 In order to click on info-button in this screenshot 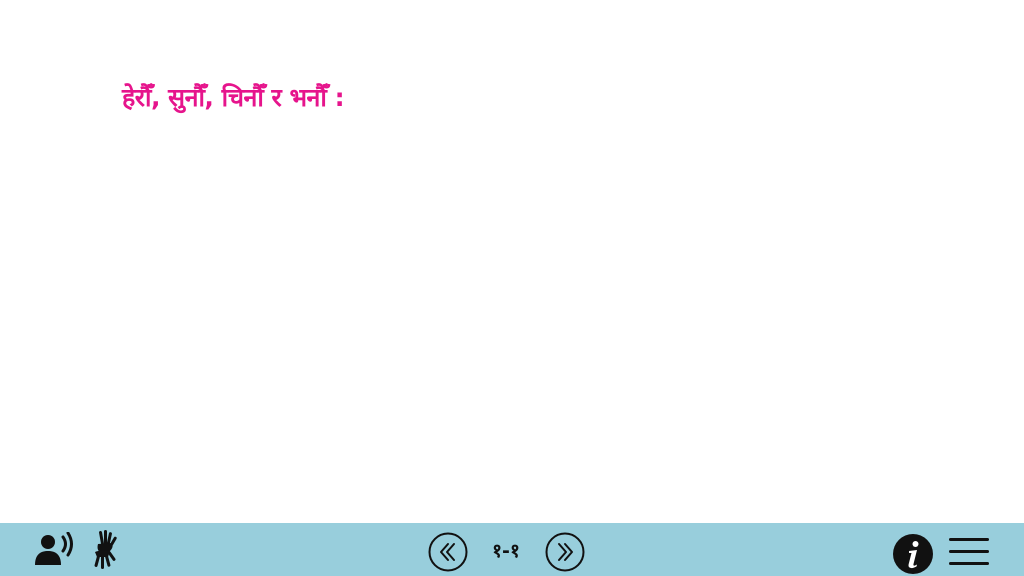, I will do `click(913, 554)`.